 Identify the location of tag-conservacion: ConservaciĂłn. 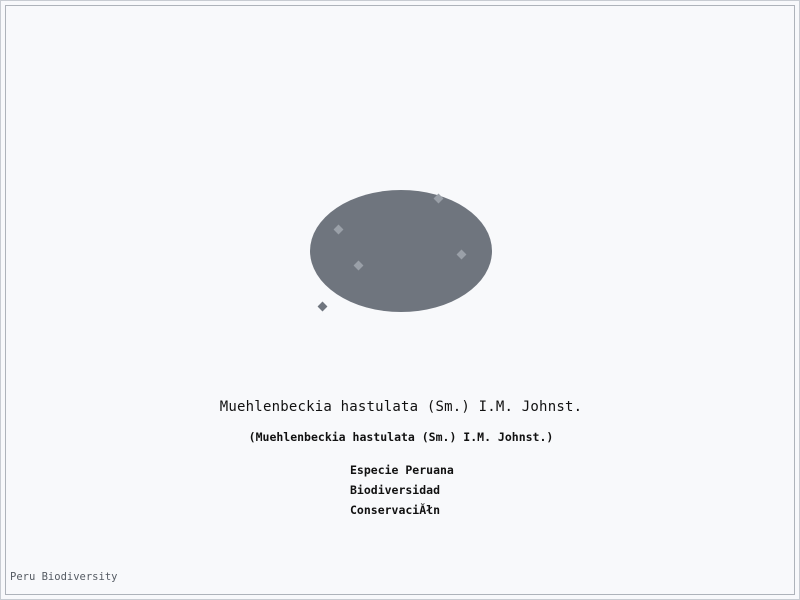
(395, 510).